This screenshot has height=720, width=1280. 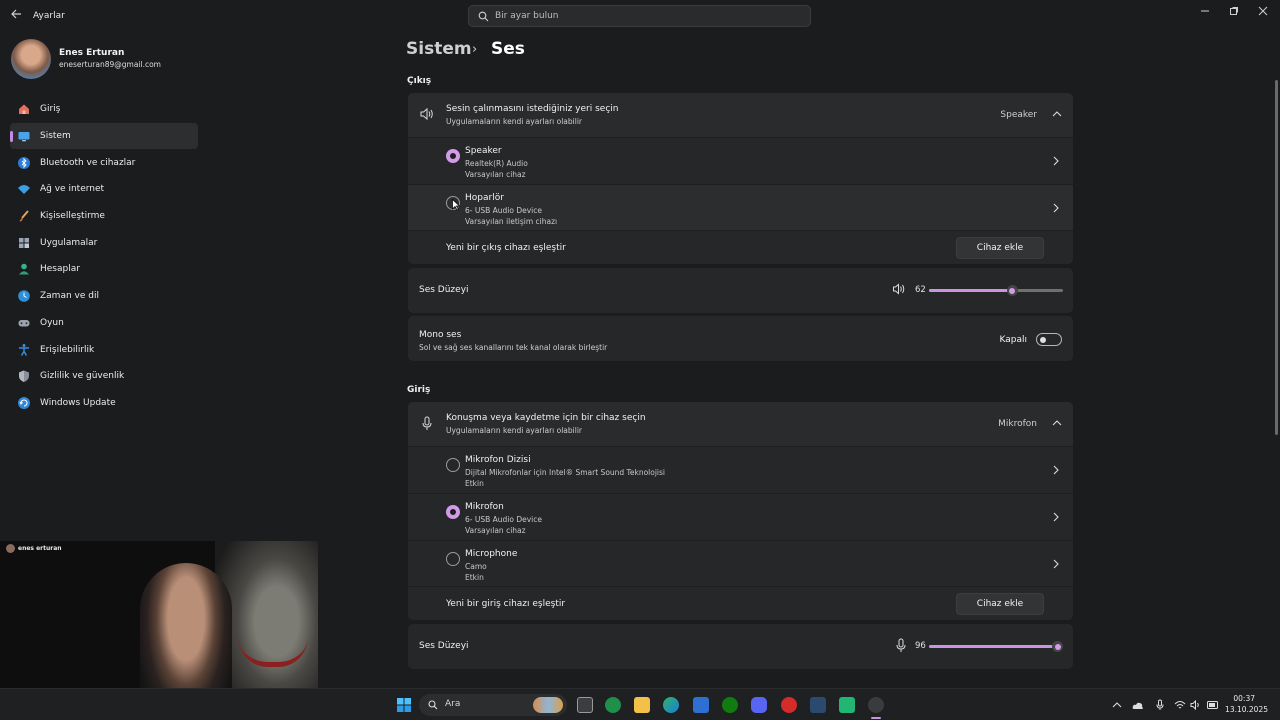 I want to click on battery-icon, so click(x=1213, y=705).